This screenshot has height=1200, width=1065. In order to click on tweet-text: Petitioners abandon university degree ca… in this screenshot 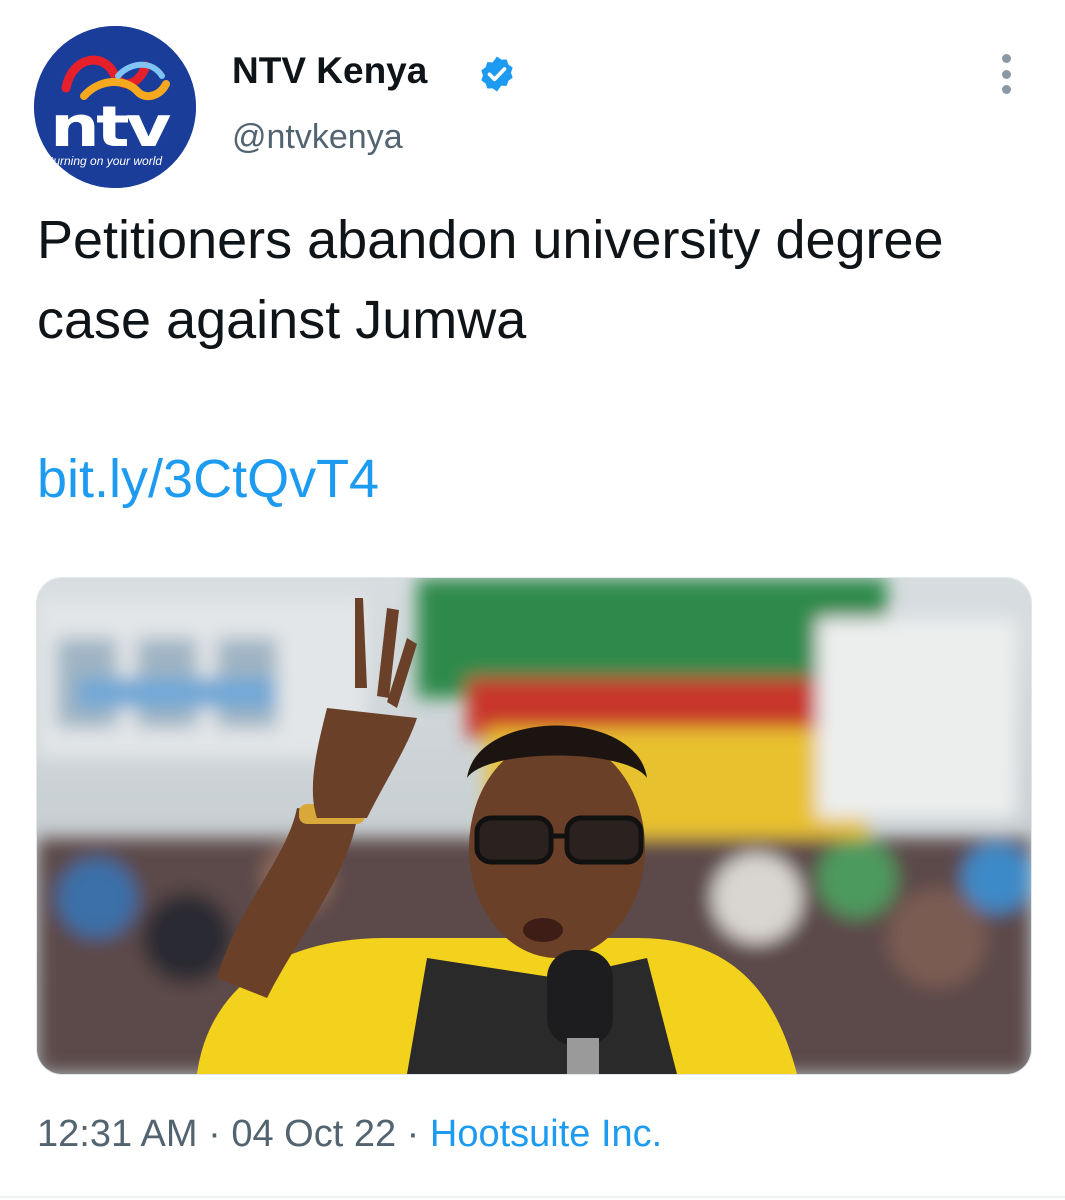, I will do `click(490, 280)`.